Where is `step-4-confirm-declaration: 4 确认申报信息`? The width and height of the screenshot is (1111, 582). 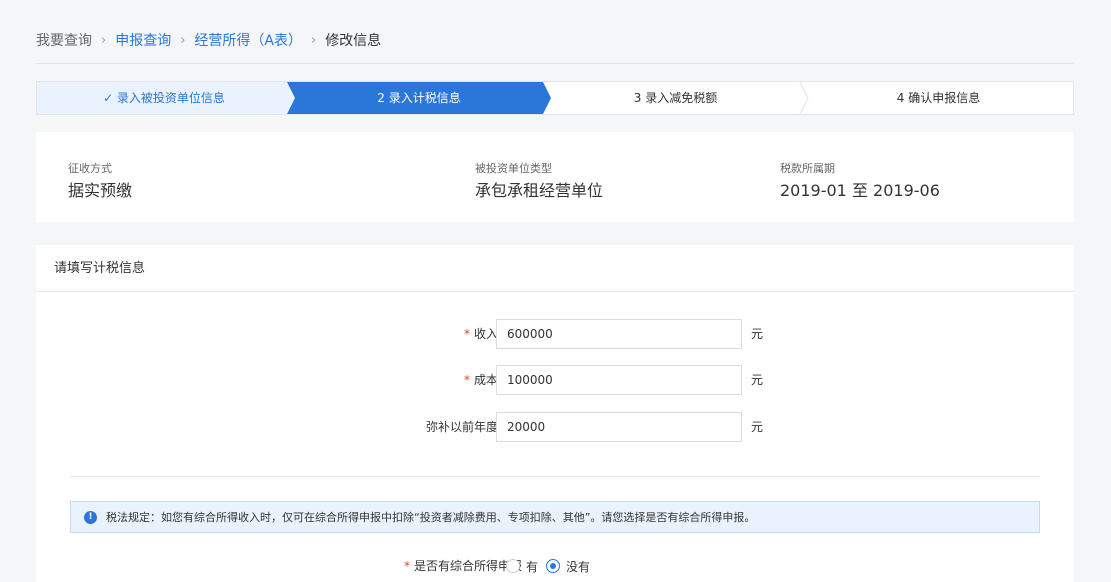
step-4-confirm-declaration: 4 确认申报信息 is located at coordinates (938, 98).